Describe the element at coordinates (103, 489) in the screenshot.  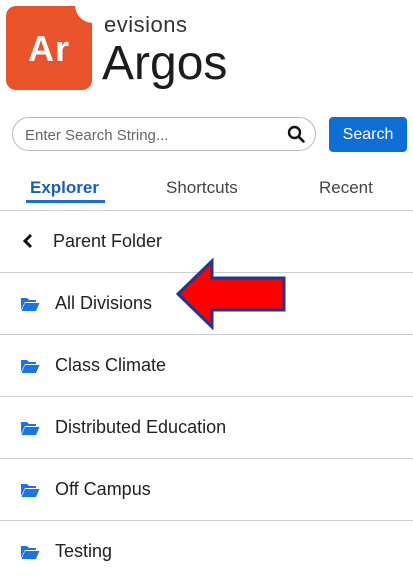
I see `folder-label: Off Campus` at that location.